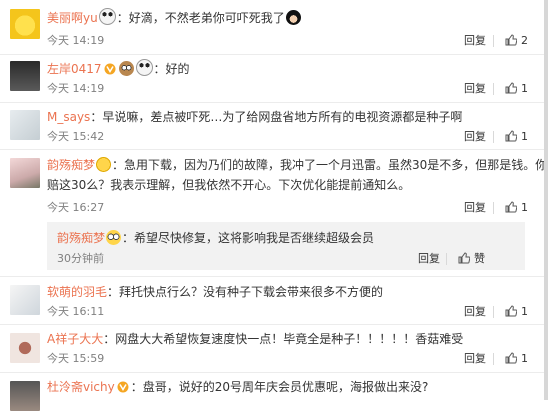  I want to click on like-button: 赞, so click(471, 259).